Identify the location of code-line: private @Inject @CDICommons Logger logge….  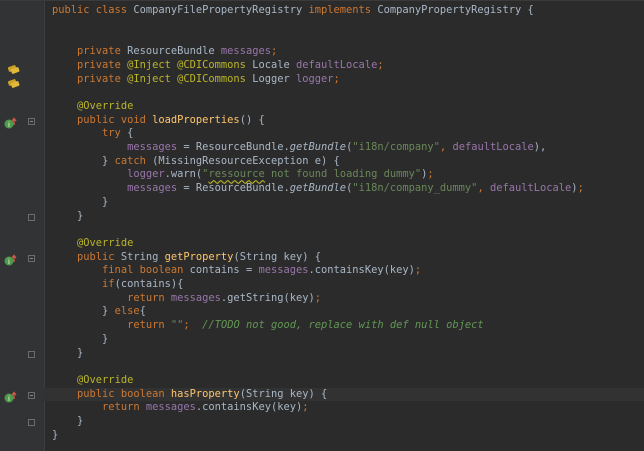
(344, 80).